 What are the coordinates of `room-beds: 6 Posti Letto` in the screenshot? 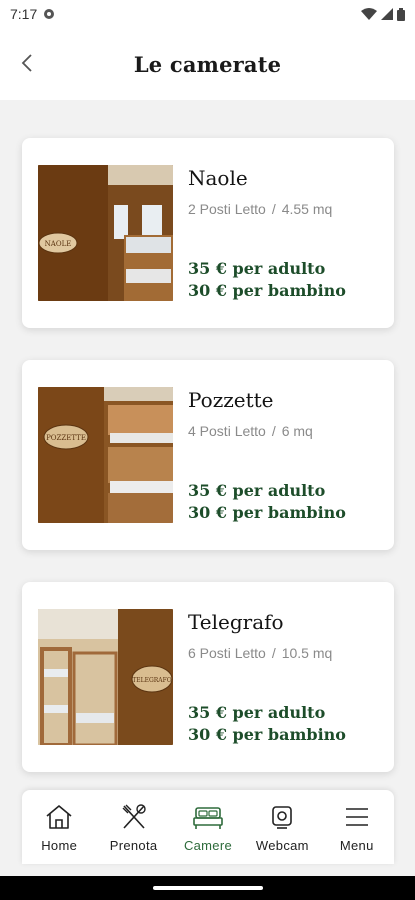 It's located at (227, 653).